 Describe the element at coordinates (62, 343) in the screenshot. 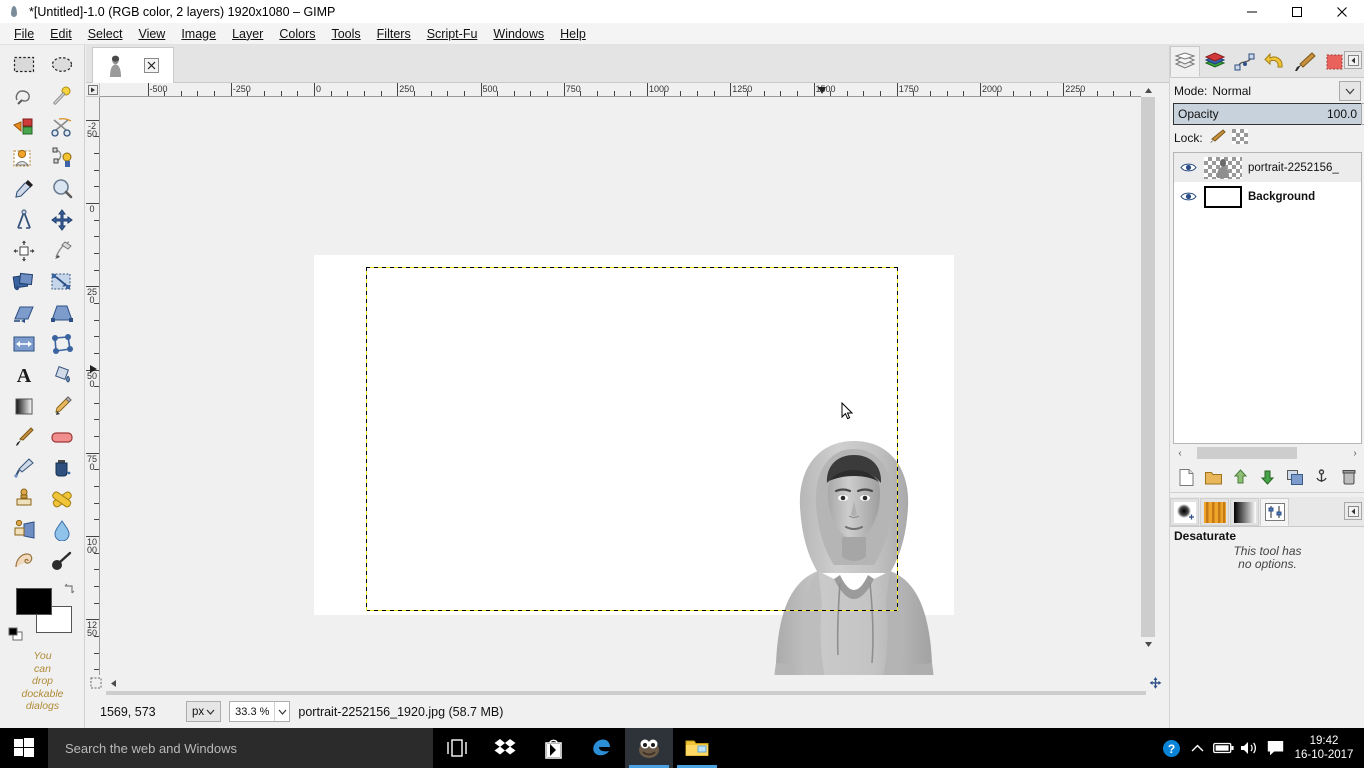

I see `cage-transform-tool-icon` at that location.